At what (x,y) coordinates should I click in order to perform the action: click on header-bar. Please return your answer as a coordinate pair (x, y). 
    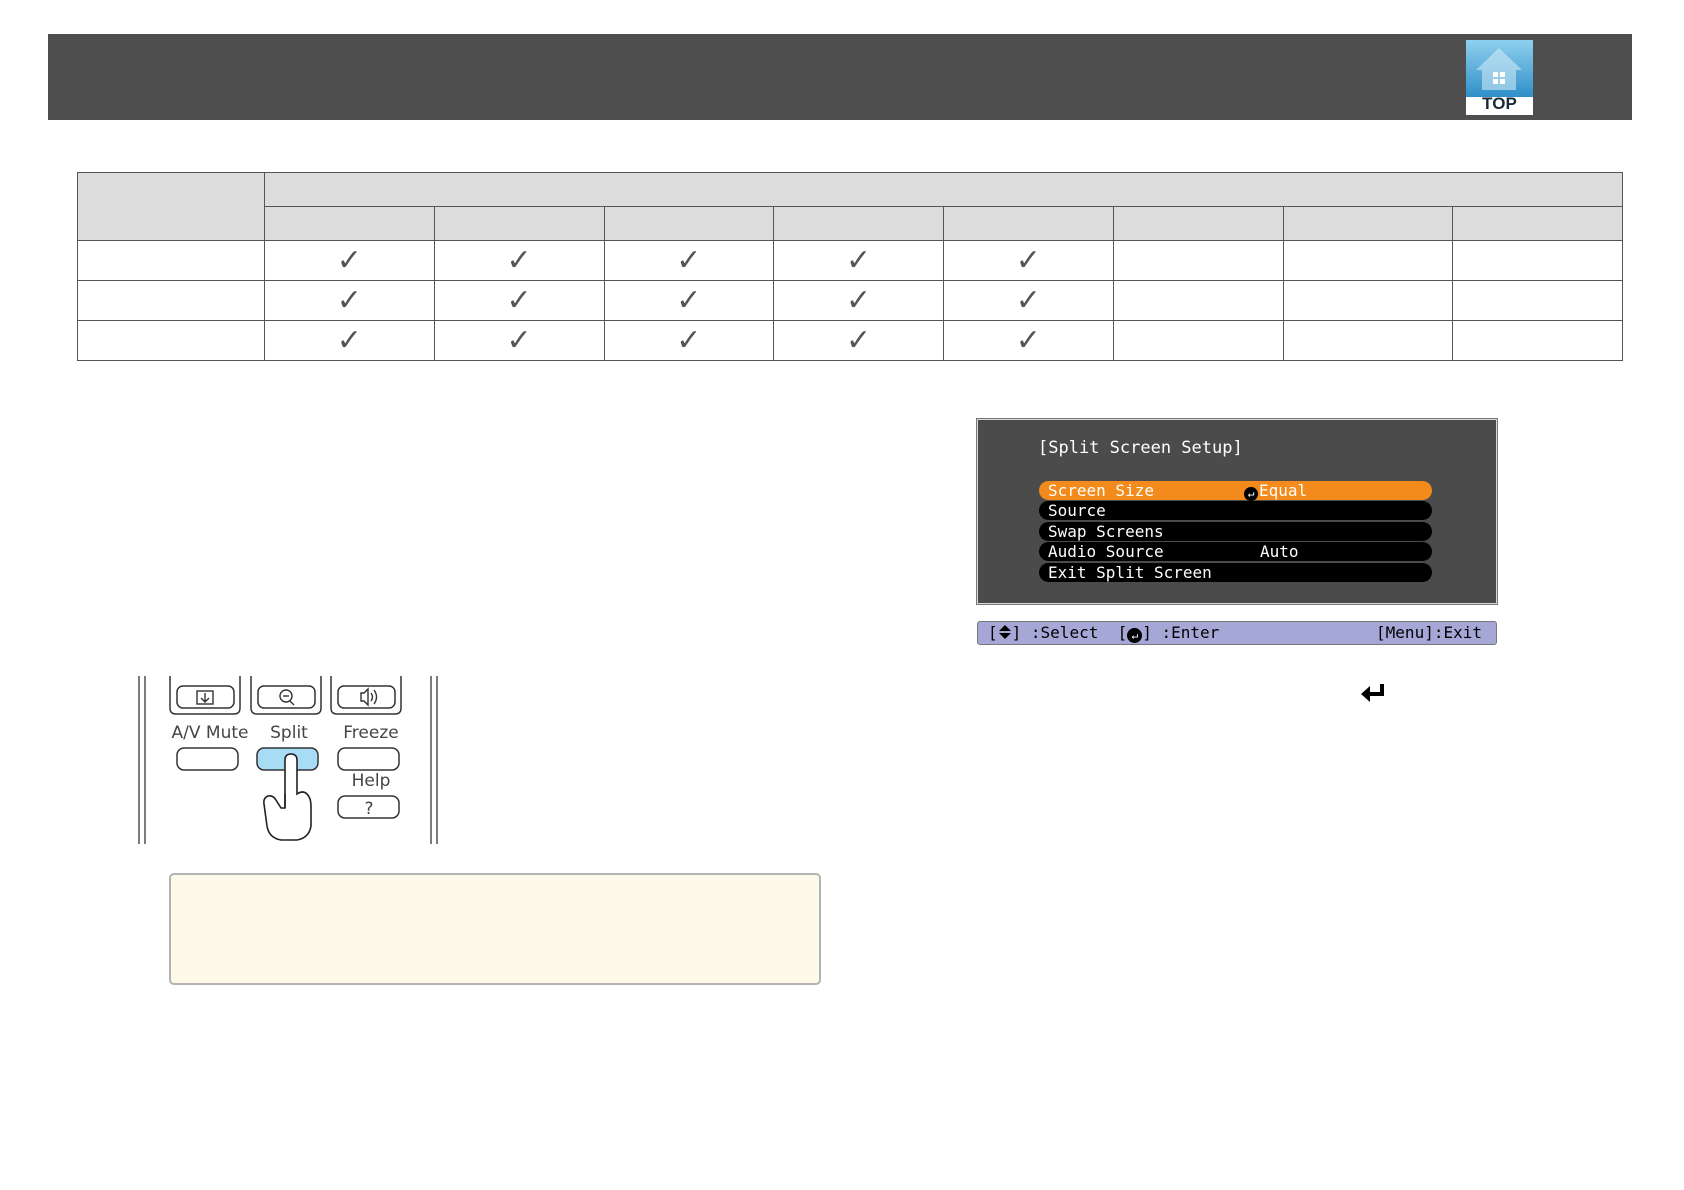
    Looking at the image, I should click on (840, 77).